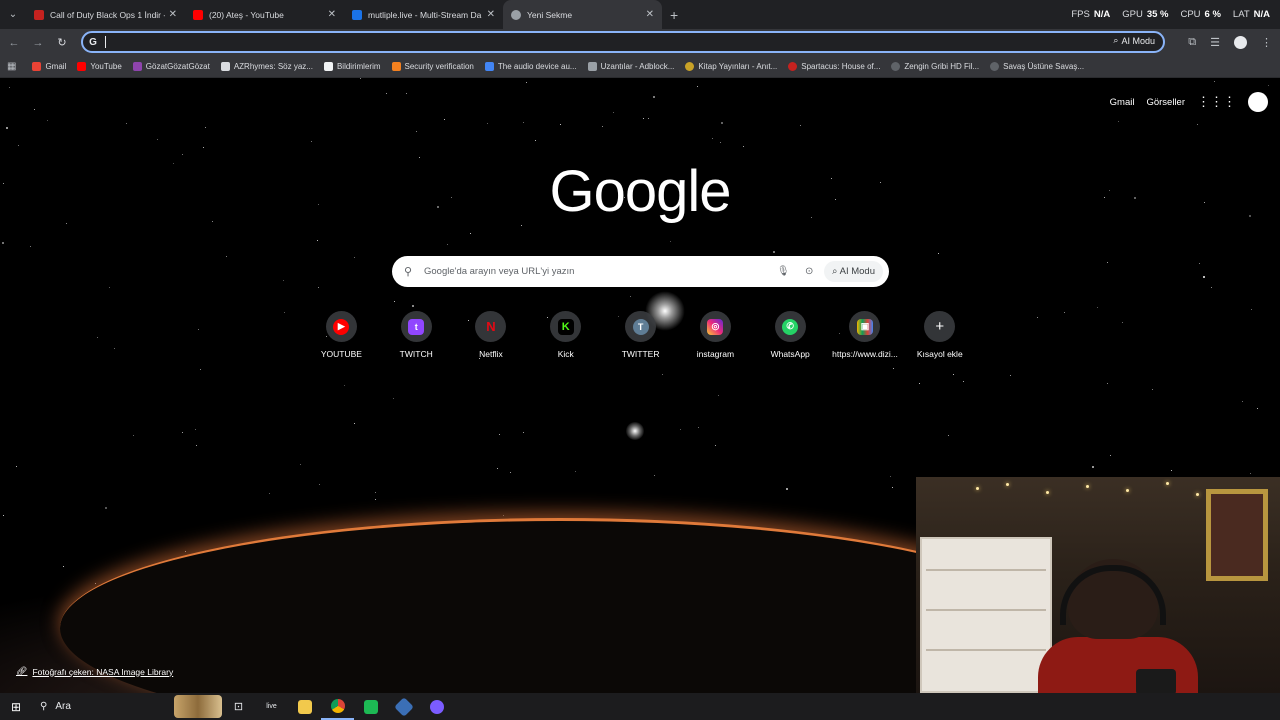  Describe the element at coordinates (986, 650) in the screenshot. I see `shelf-plank` at that location.